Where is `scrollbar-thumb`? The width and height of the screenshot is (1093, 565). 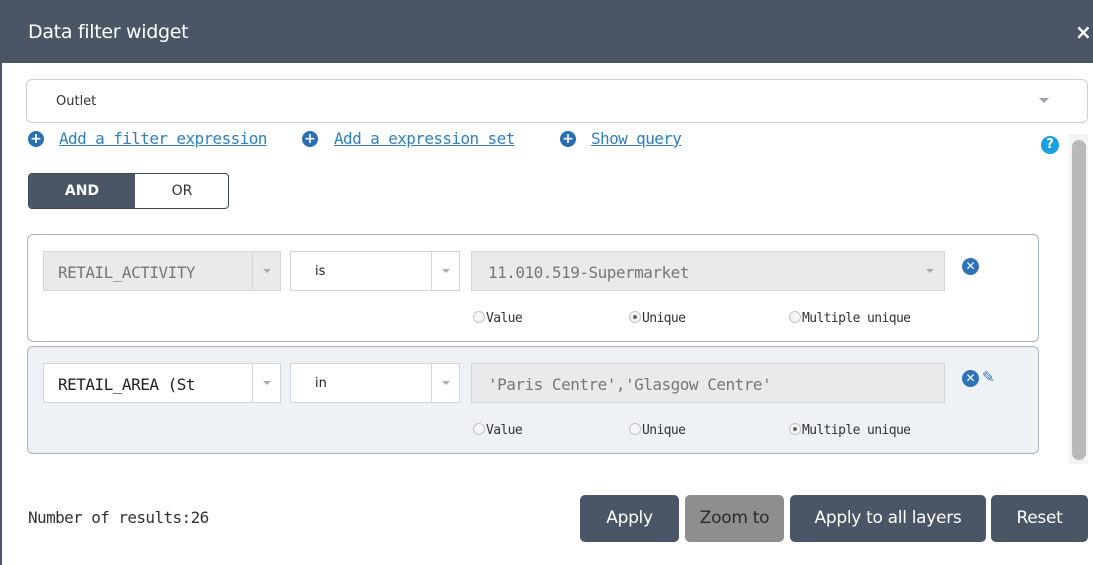 scrollbar-thumb is located at coordinates (1079, 300).